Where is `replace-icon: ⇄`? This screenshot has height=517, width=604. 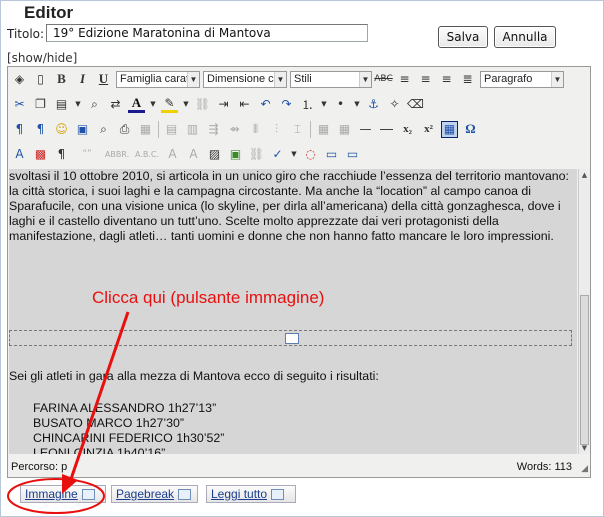
replace-icon: ⇄ is located at coordinates (115, 104).